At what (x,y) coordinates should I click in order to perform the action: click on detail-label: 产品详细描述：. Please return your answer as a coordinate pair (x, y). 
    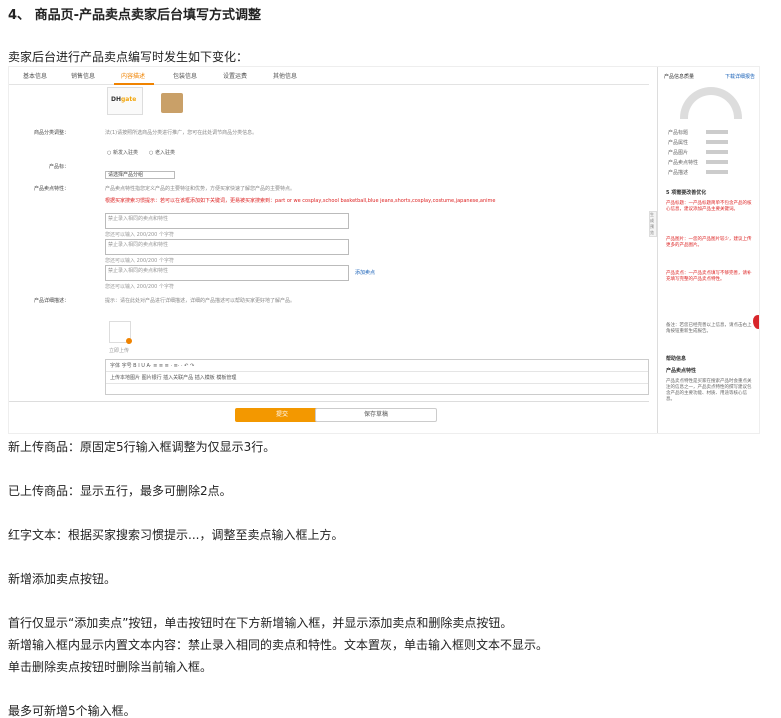
    Looking at the image, I should click on (51, 301).